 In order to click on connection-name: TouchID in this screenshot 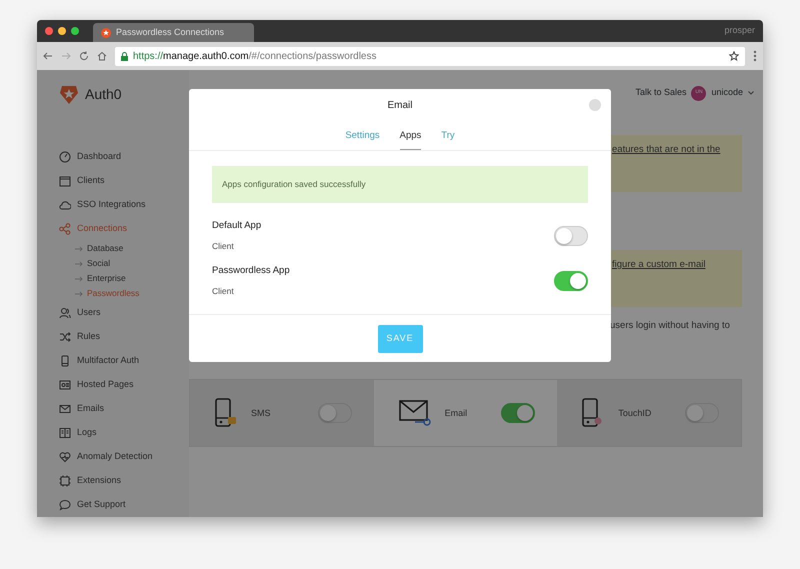, I will do `click(635, 413)`.